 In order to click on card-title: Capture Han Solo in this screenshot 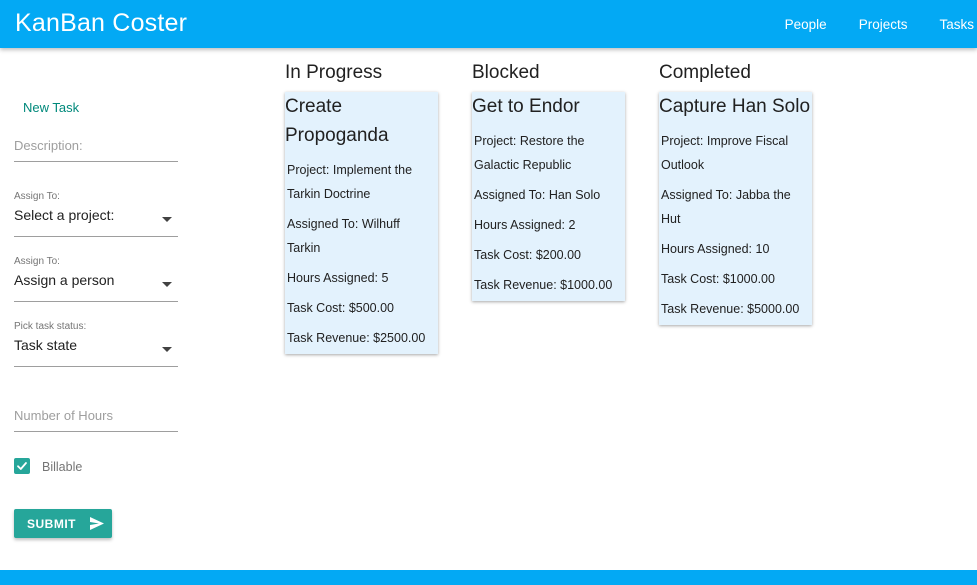, I will do `click(735, 106)`.